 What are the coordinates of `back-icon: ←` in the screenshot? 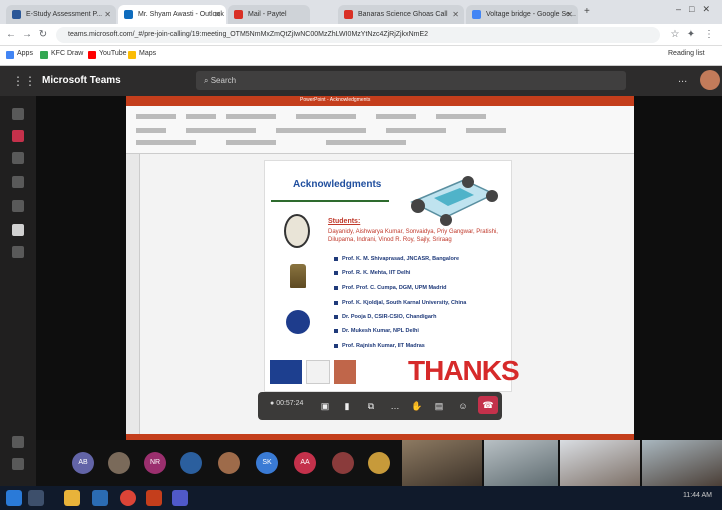 It's located at (11, 35).